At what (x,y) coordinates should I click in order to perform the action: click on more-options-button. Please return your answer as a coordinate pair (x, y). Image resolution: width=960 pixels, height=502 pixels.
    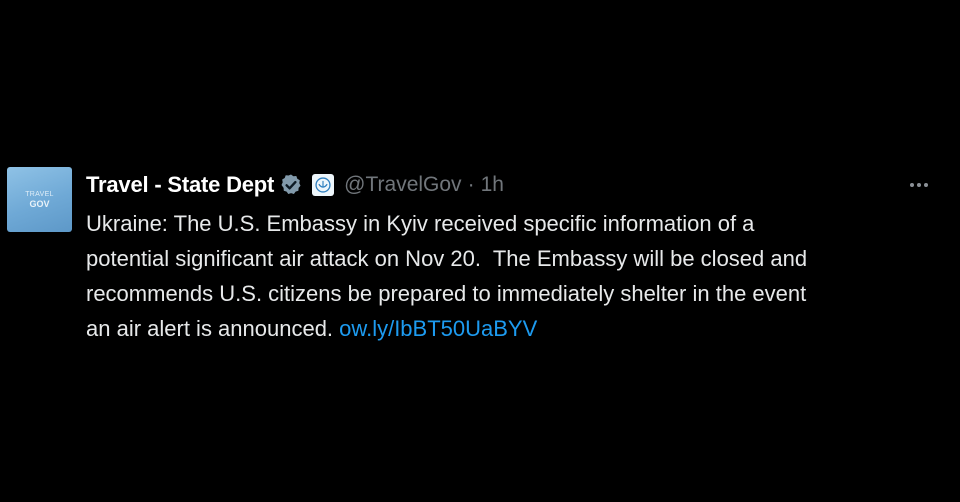
    Looking at the image, I should click on (919, 185).